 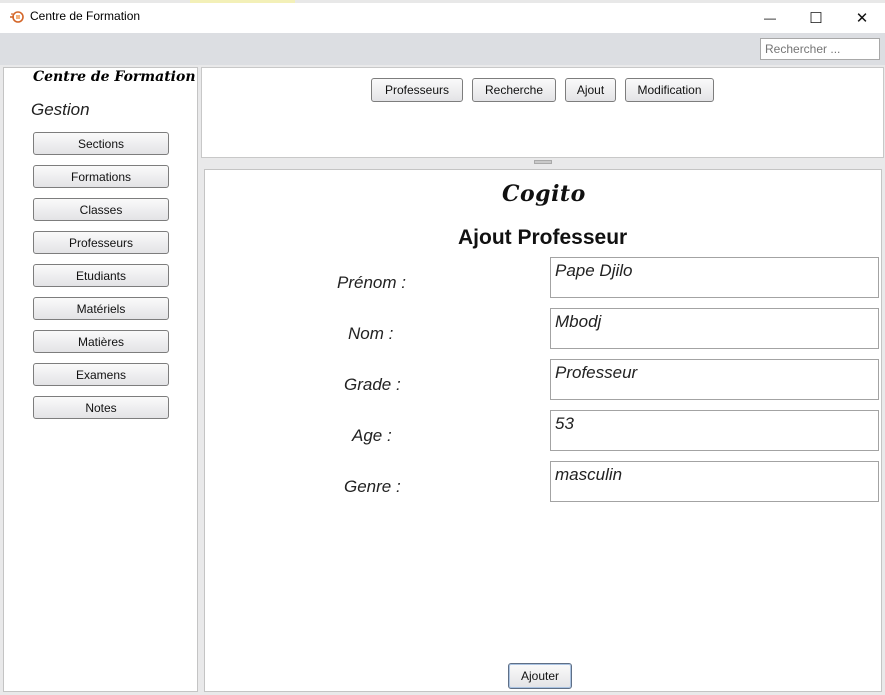 What do you see at coordinates (101, 341) in the screenshot?
I see `sidebar-item-matieres: Matières` at bounding box center [101, 341].